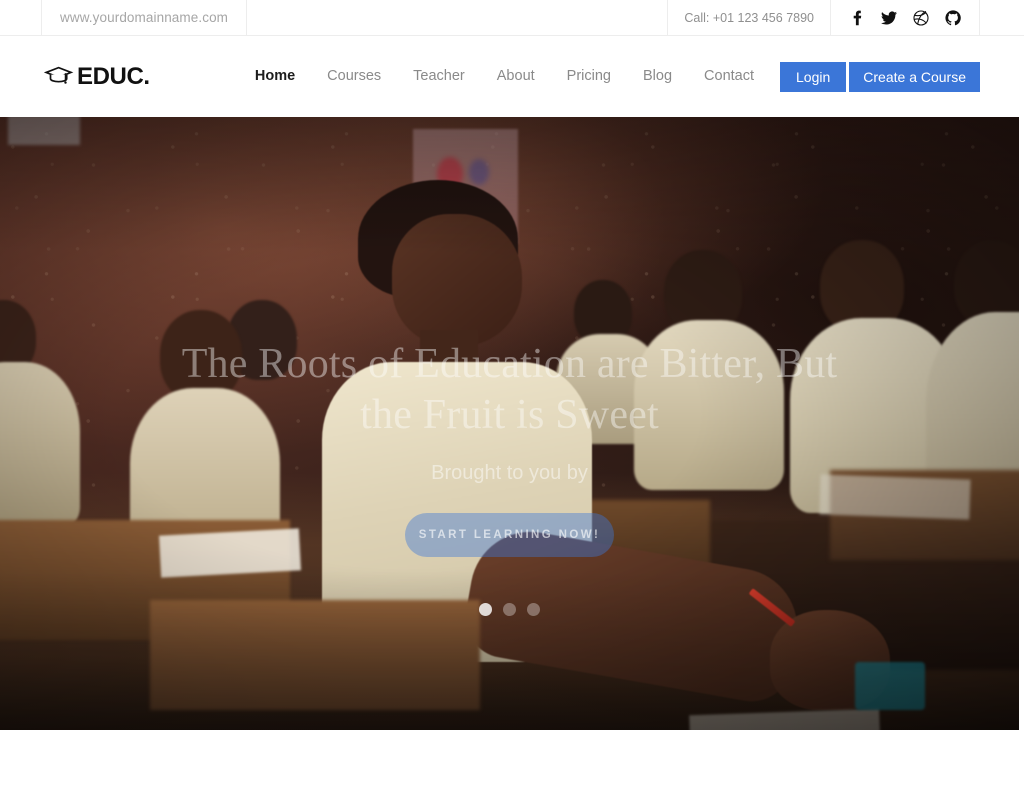 Image resolution: width=1024 pixels, height=800 pixels. I want to click on carousel-indicators, so click(509, 609).